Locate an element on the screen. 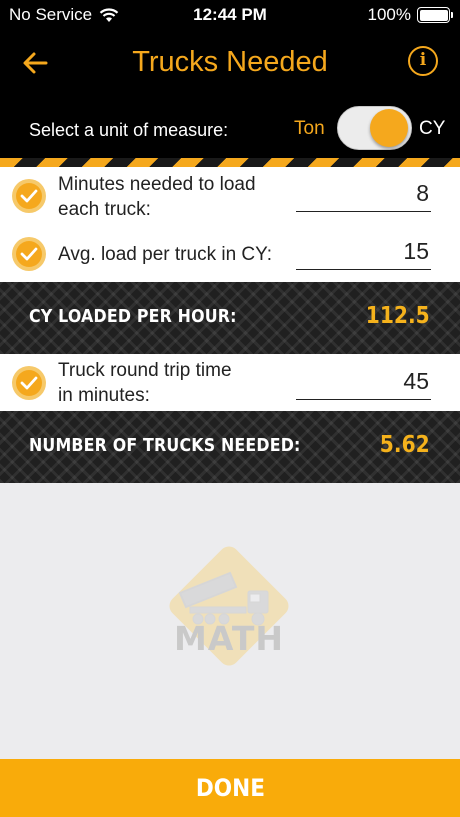  unit-option-cy: CY is located at coordinates (432, 129).